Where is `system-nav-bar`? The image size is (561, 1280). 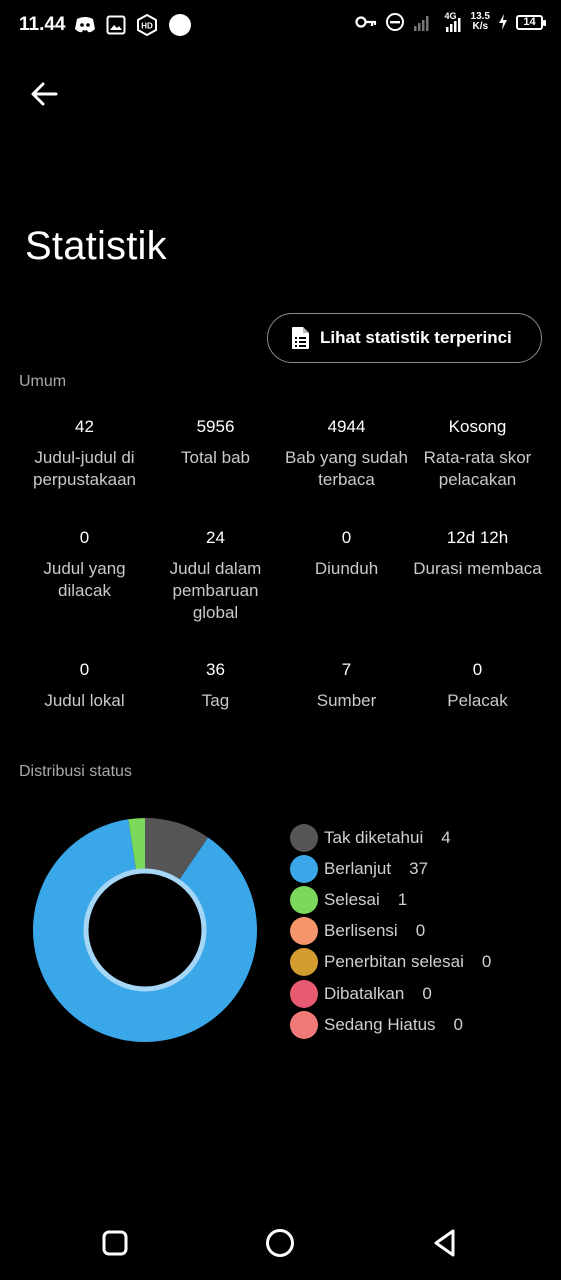
system-nav-bar is located at coordinates (280, 1242).